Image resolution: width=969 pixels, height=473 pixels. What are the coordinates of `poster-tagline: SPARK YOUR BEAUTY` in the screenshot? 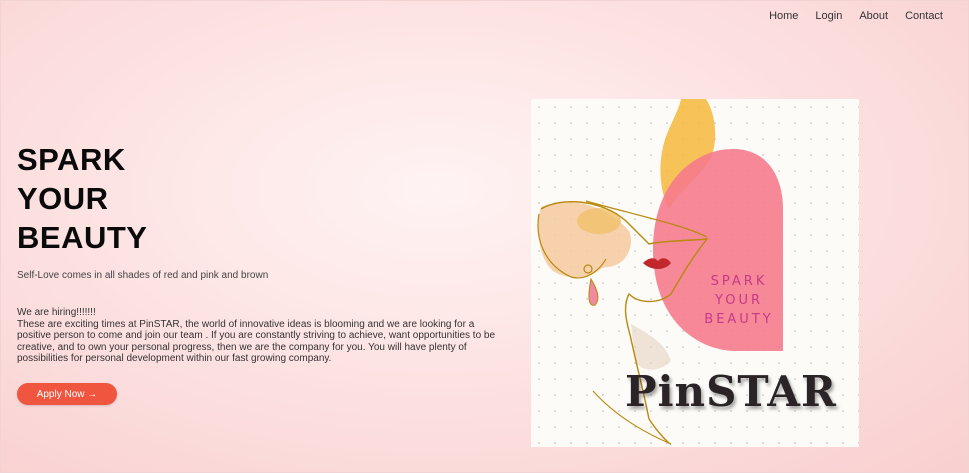 It's located at (739, 300).